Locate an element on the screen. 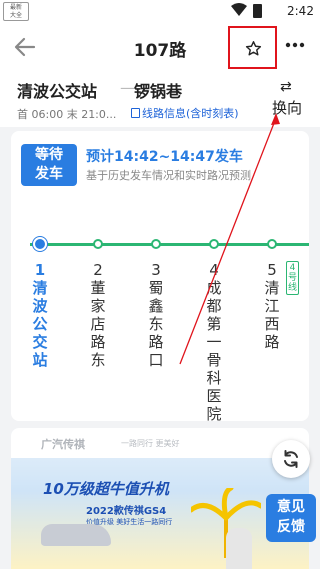 The image size is (320, 569). wifi-icon is located at coordinates (239, 9).